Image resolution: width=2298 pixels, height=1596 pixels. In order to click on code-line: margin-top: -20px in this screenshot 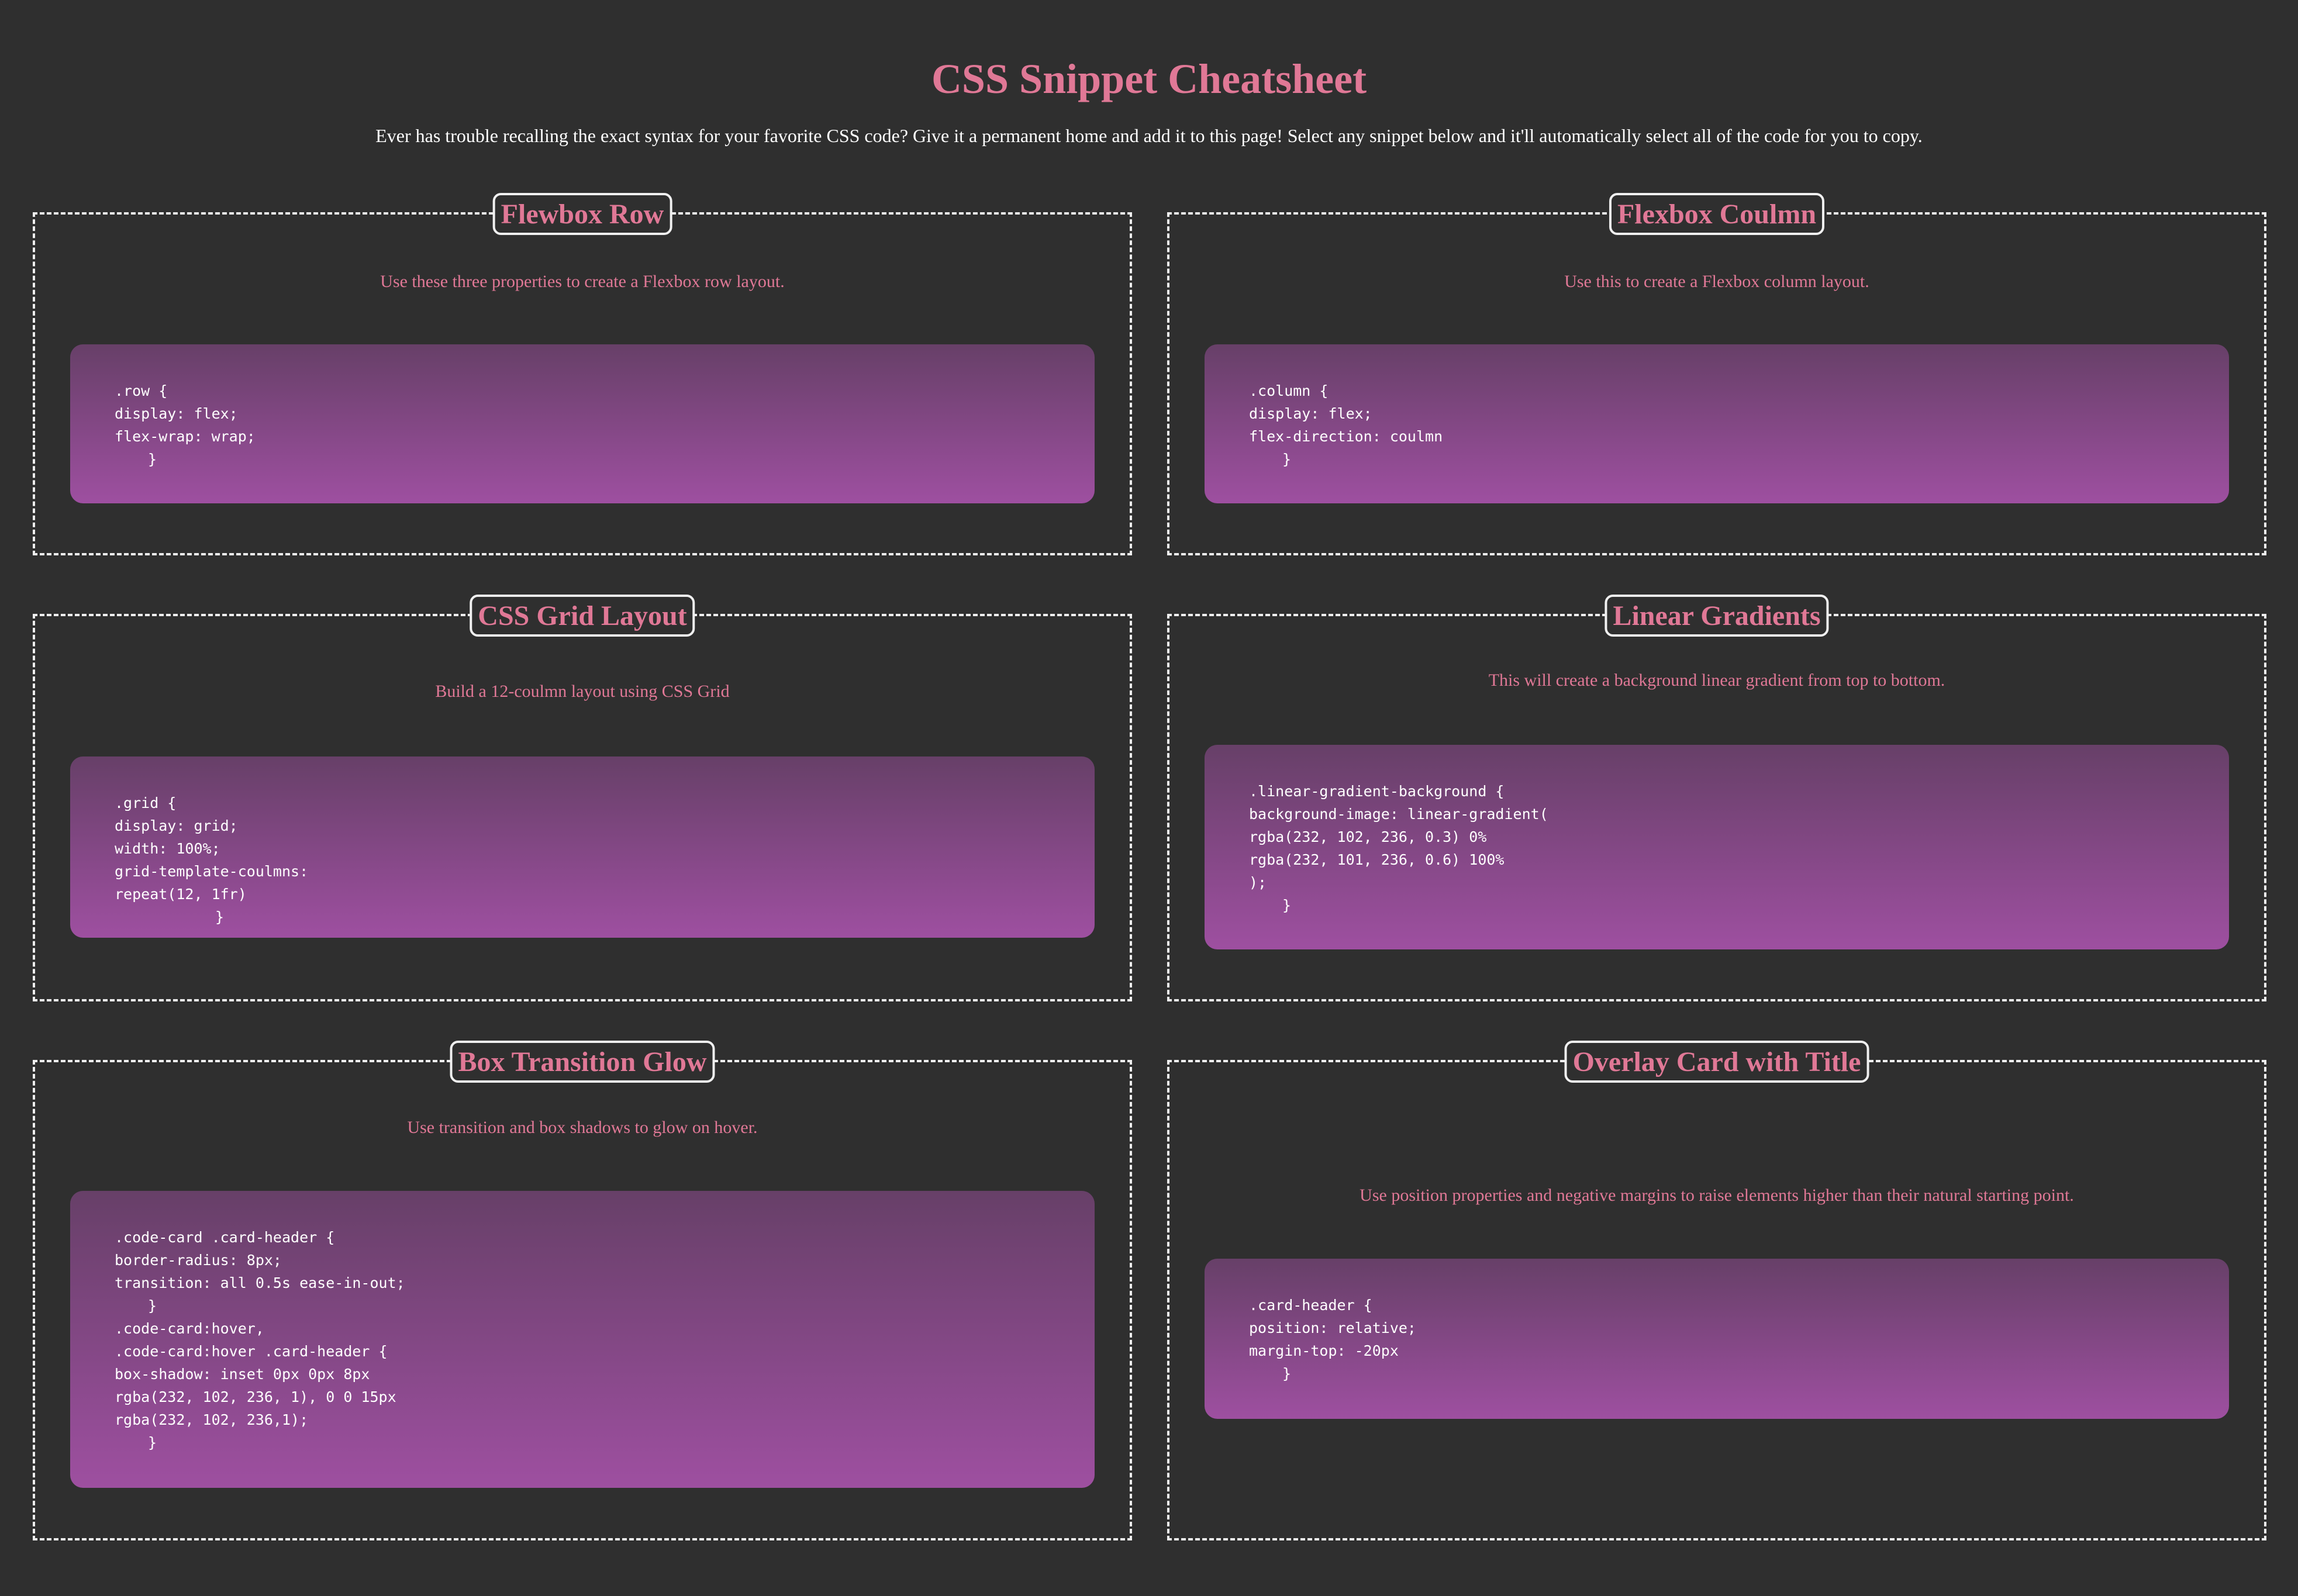, I will do `click(1324, 1350)`.